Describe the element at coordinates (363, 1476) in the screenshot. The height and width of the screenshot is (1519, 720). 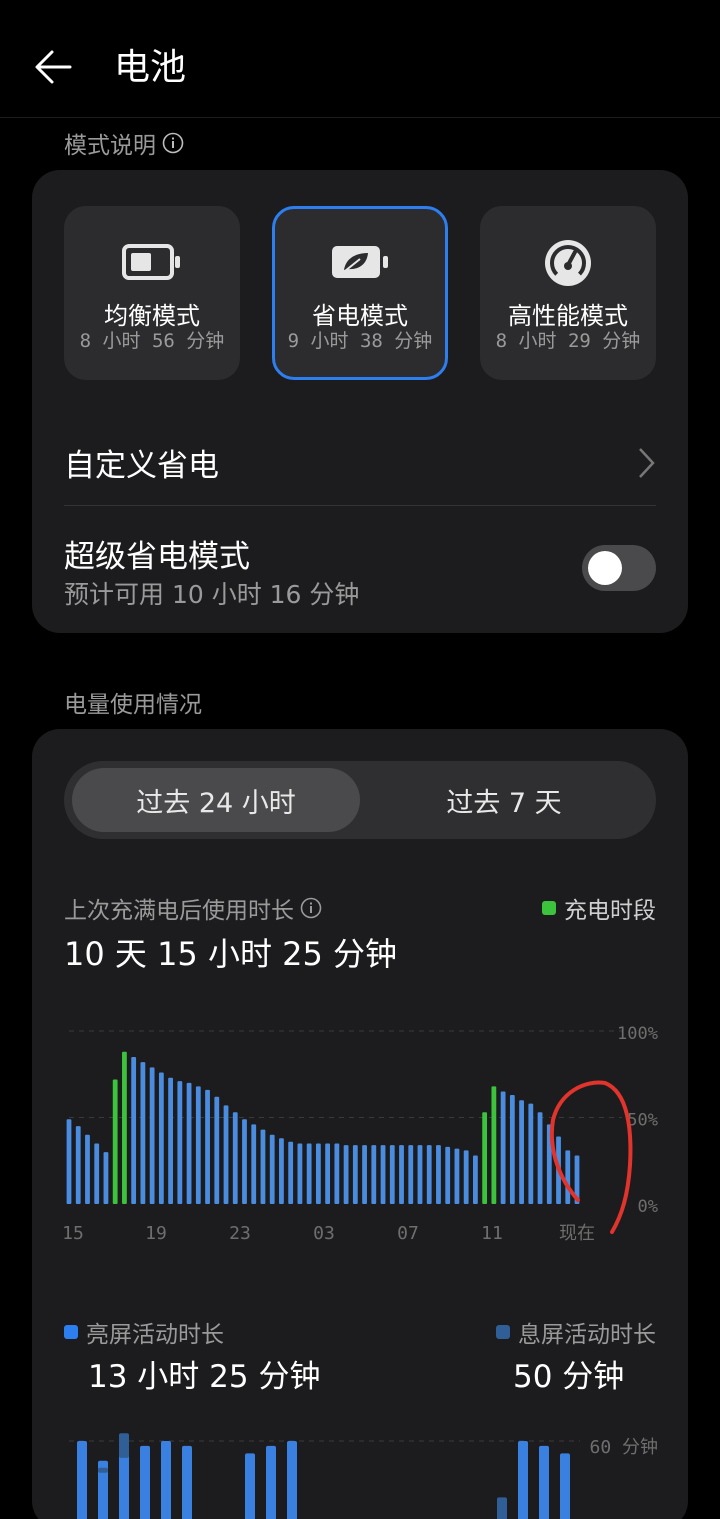
I see `screen-activity-chart: 60 分钟` at that location.